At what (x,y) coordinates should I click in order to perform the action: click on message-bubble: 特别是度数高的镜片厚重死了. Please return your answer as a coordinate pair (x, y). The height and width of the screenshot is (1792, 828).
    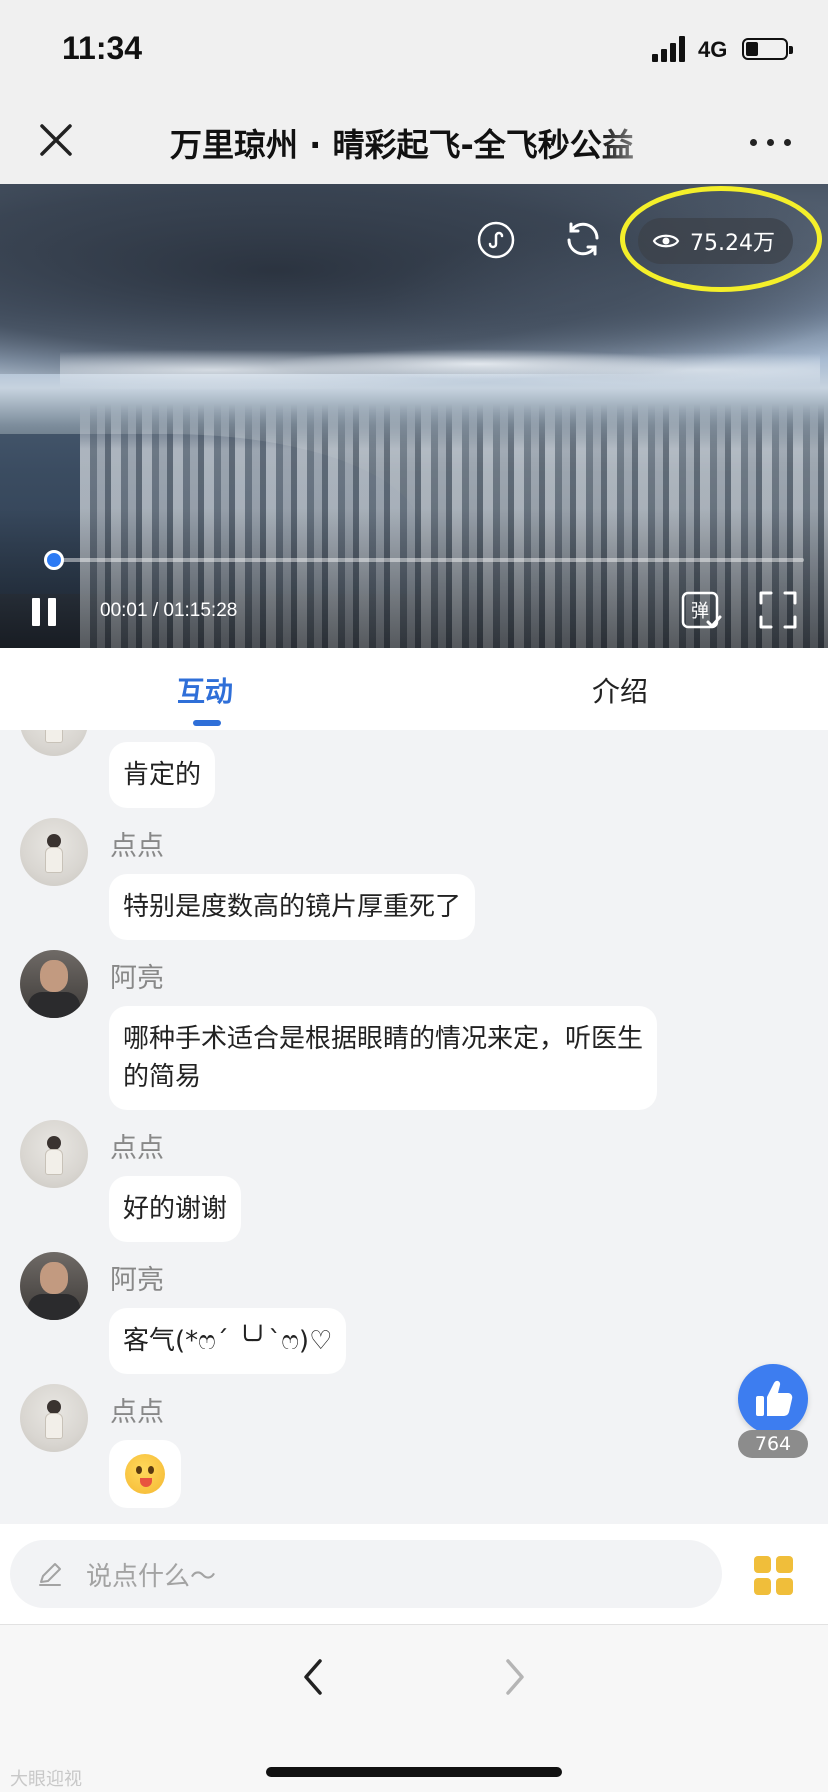
    Looking at the image, I should click on (292, 907).